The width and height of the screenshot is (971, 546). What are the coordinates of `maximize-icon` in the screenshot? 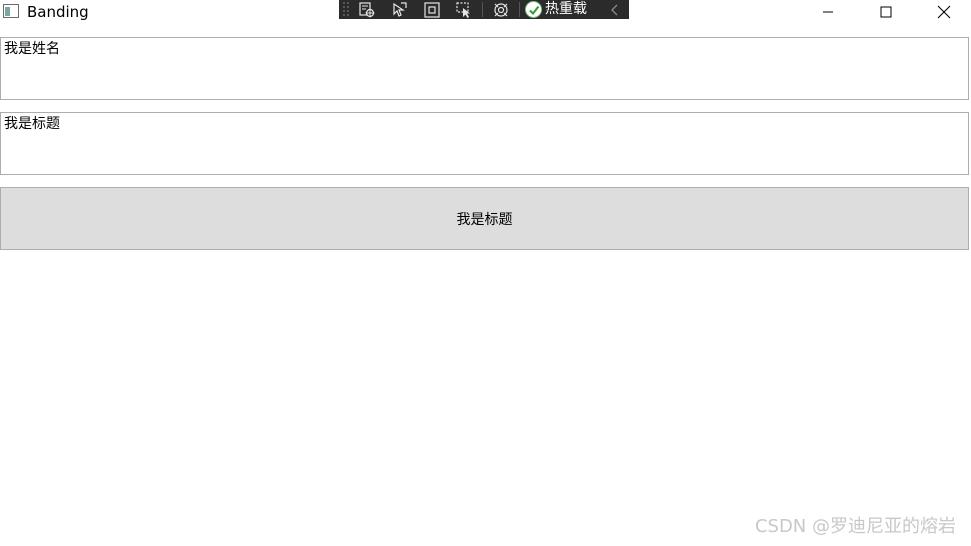 It's located at (886, 12).